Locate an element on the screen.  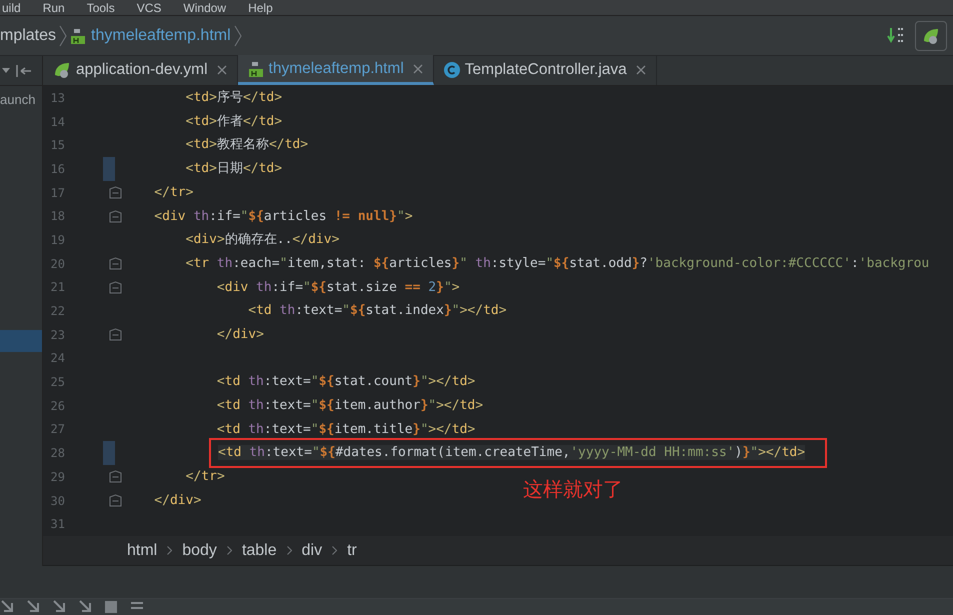
project-item: aunch is located at coordinates (21, 100).